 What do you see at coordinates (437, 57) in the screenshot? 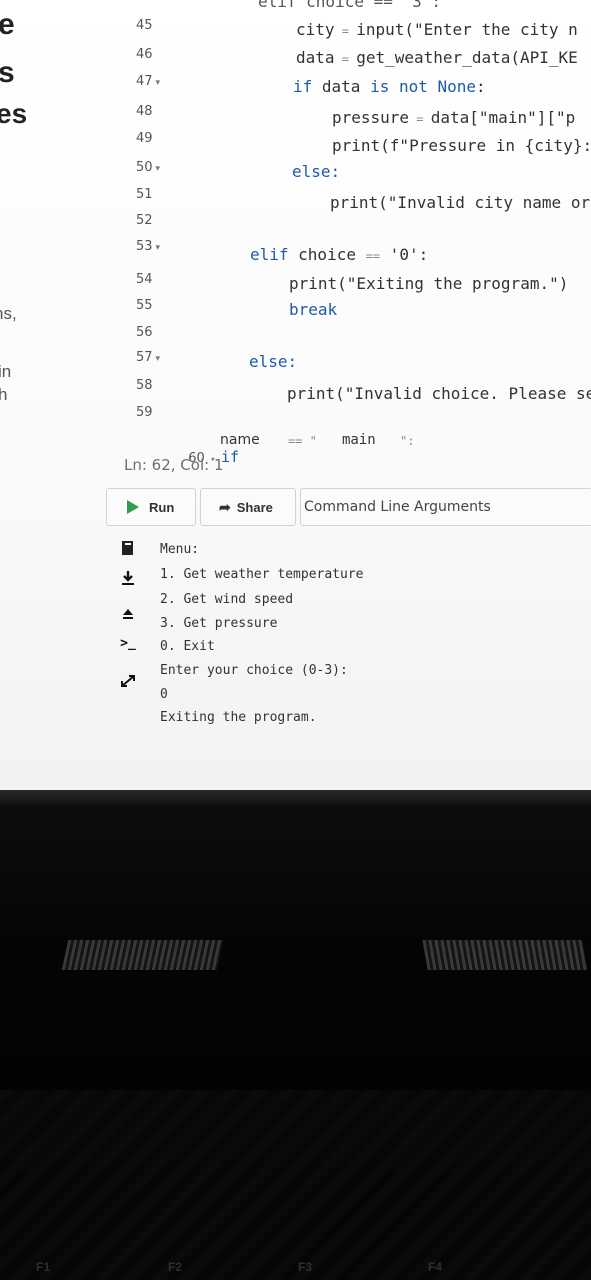
I see `code-line: data = get_weather_data(API_KE` at bounding box center [437, 57].